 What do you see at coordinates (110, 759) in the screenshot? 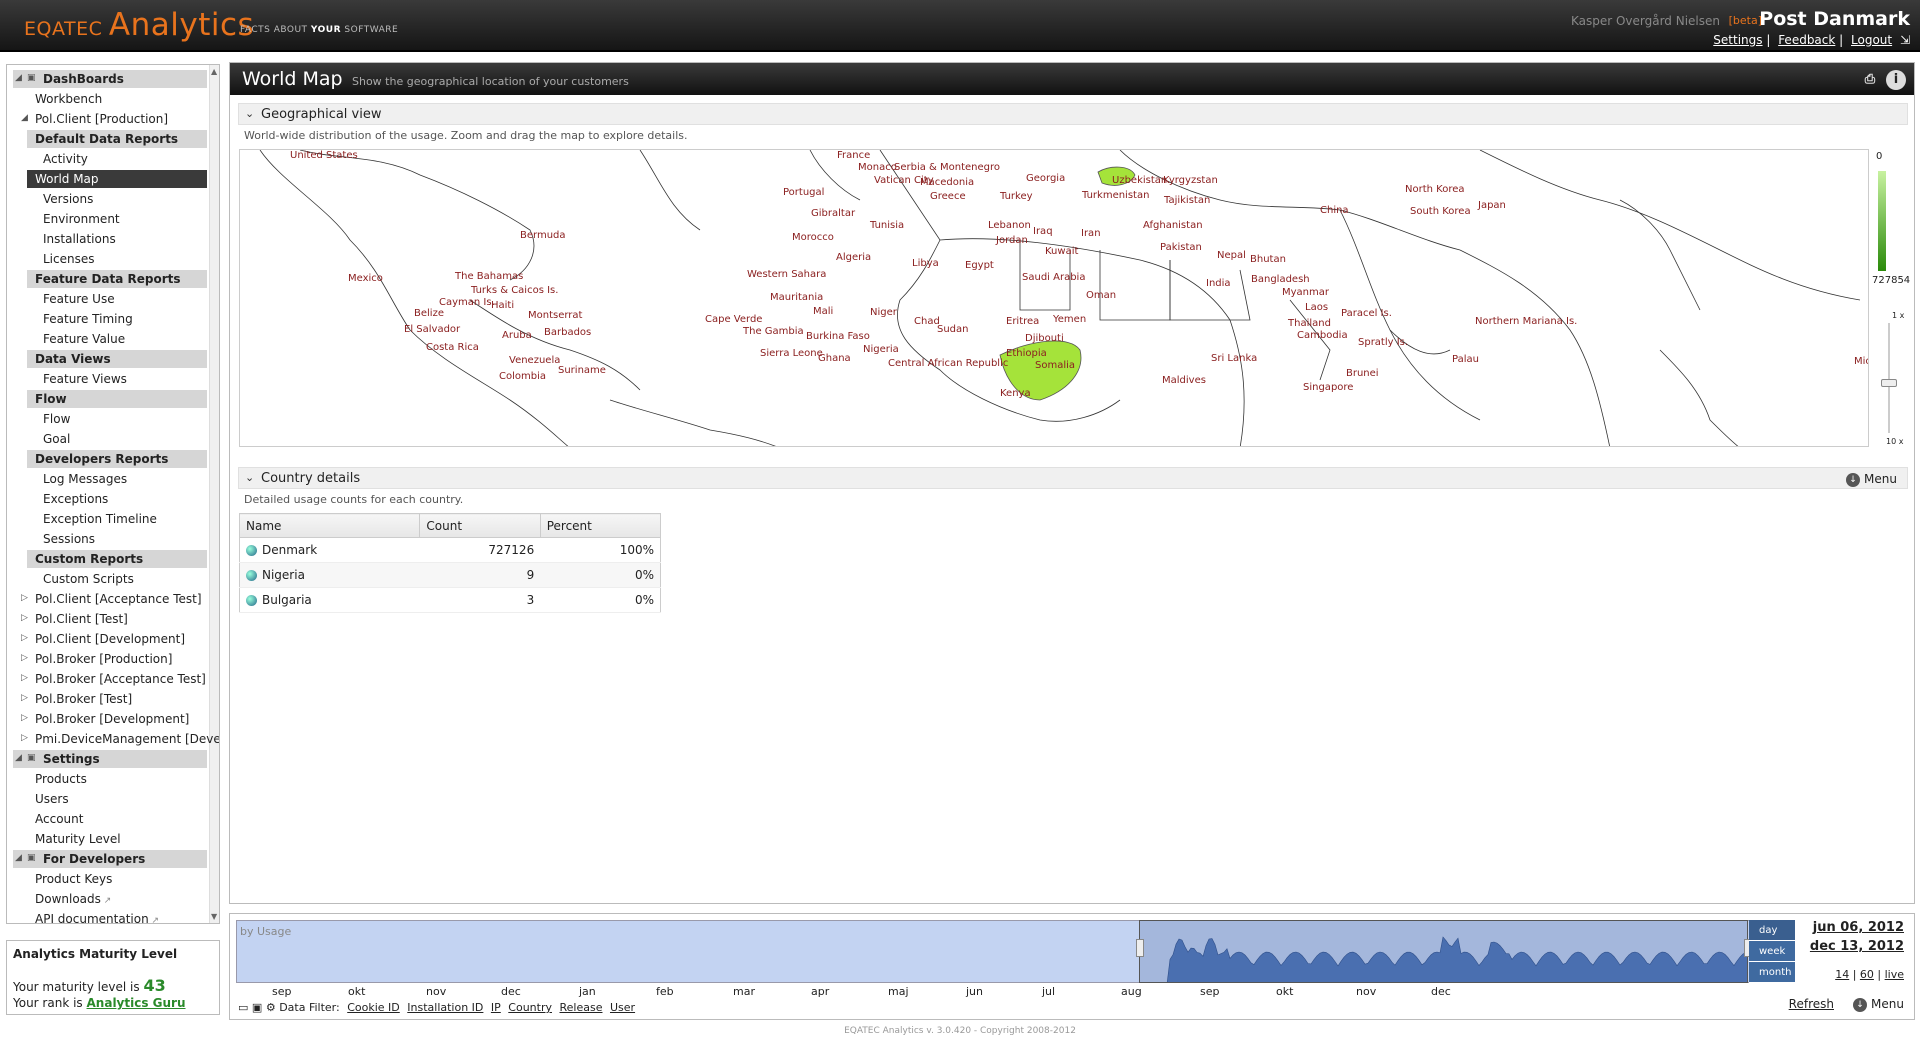
I see `sidebar-item-settings: Settings` at bounding box center [110, 759].